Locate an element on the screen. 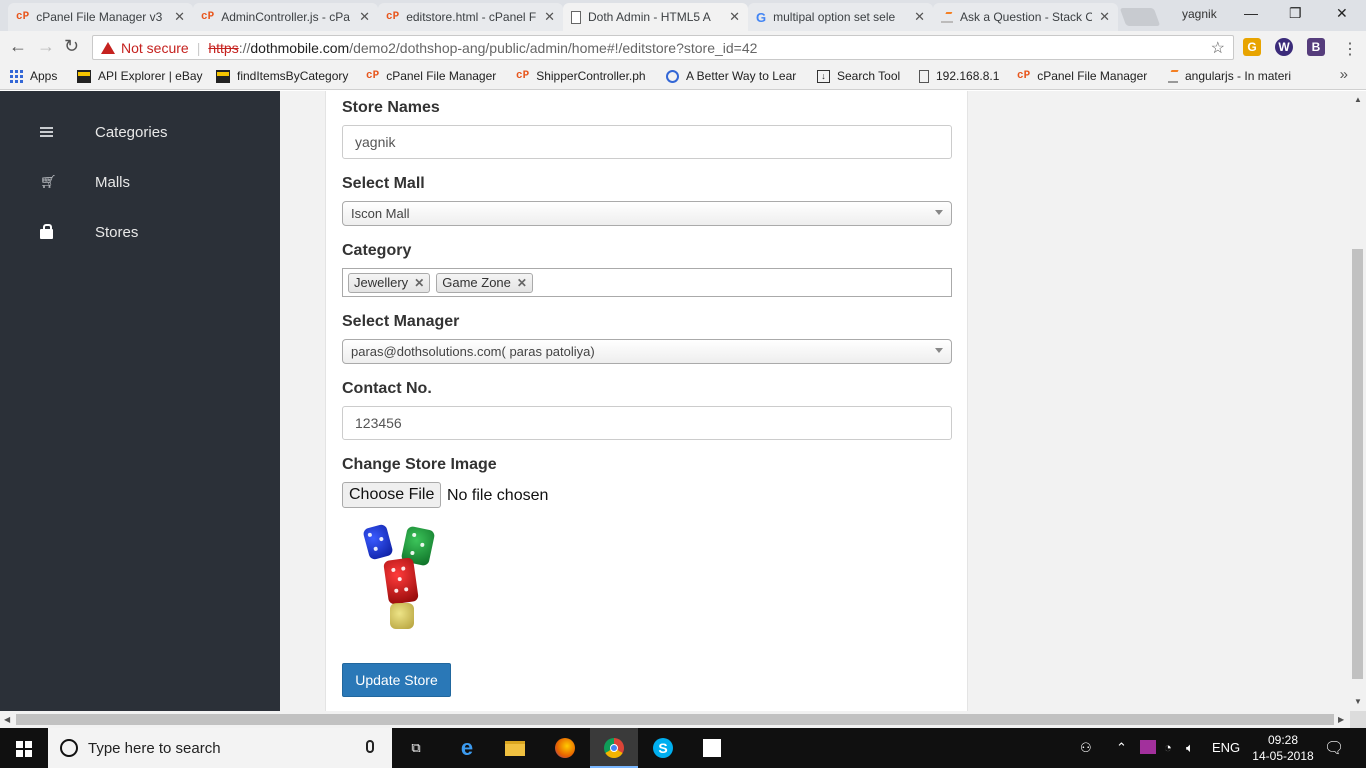 The width and height of the screenshot is (1366, 768). bookmark-item: 192.168.8.1 is located at coordinates (959, 76).